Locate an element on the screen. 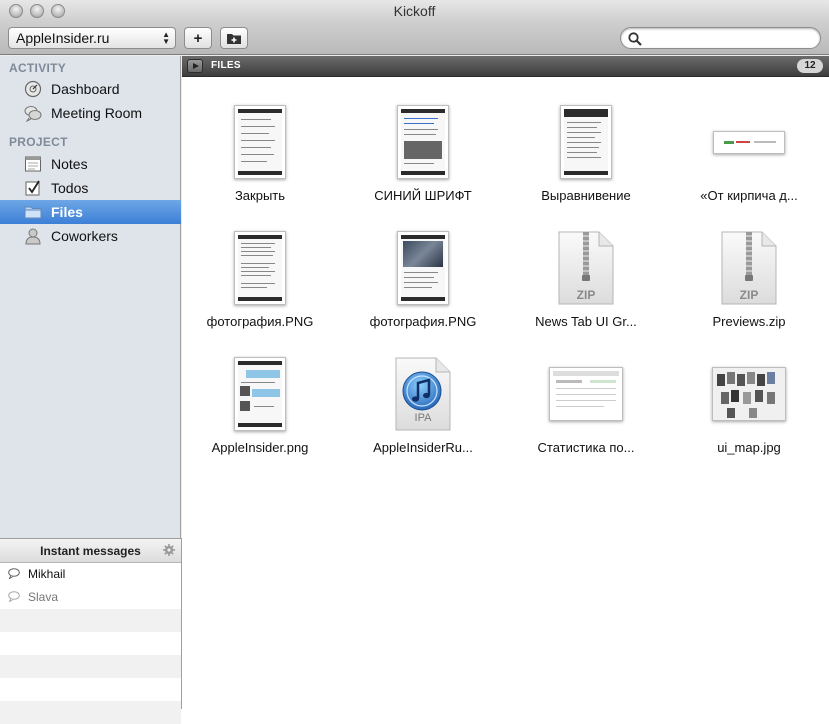  ipa-badge: IPA is located at coordinates (423, 418).